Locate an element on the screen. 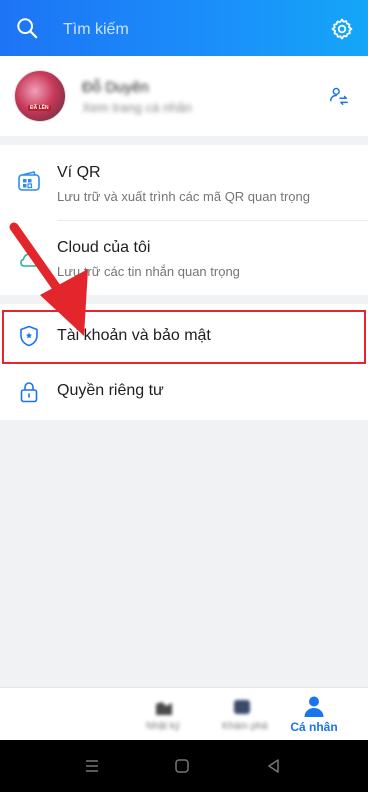  avatar-tag: ĐÃ LÊN is located at coordinates (39, 108).